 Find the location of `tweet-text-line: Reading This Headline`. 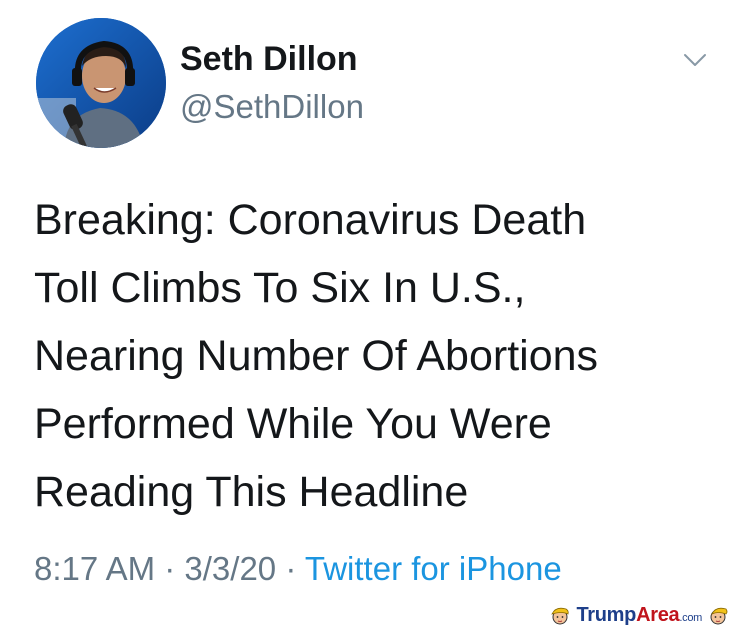

tweet-text-line: Reading This Headline is located at coordinates (251, 492).